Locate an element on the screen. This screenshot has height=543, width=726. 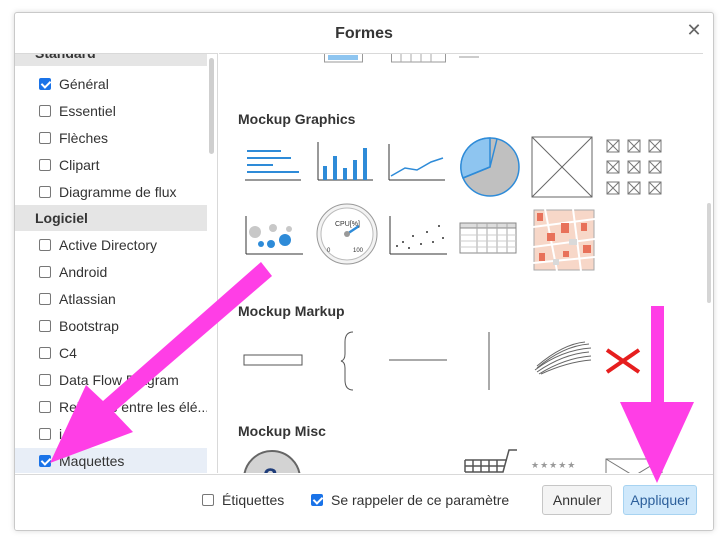
sidebar-item-label: Diagramme de flux is located at coordinates (118, 192).